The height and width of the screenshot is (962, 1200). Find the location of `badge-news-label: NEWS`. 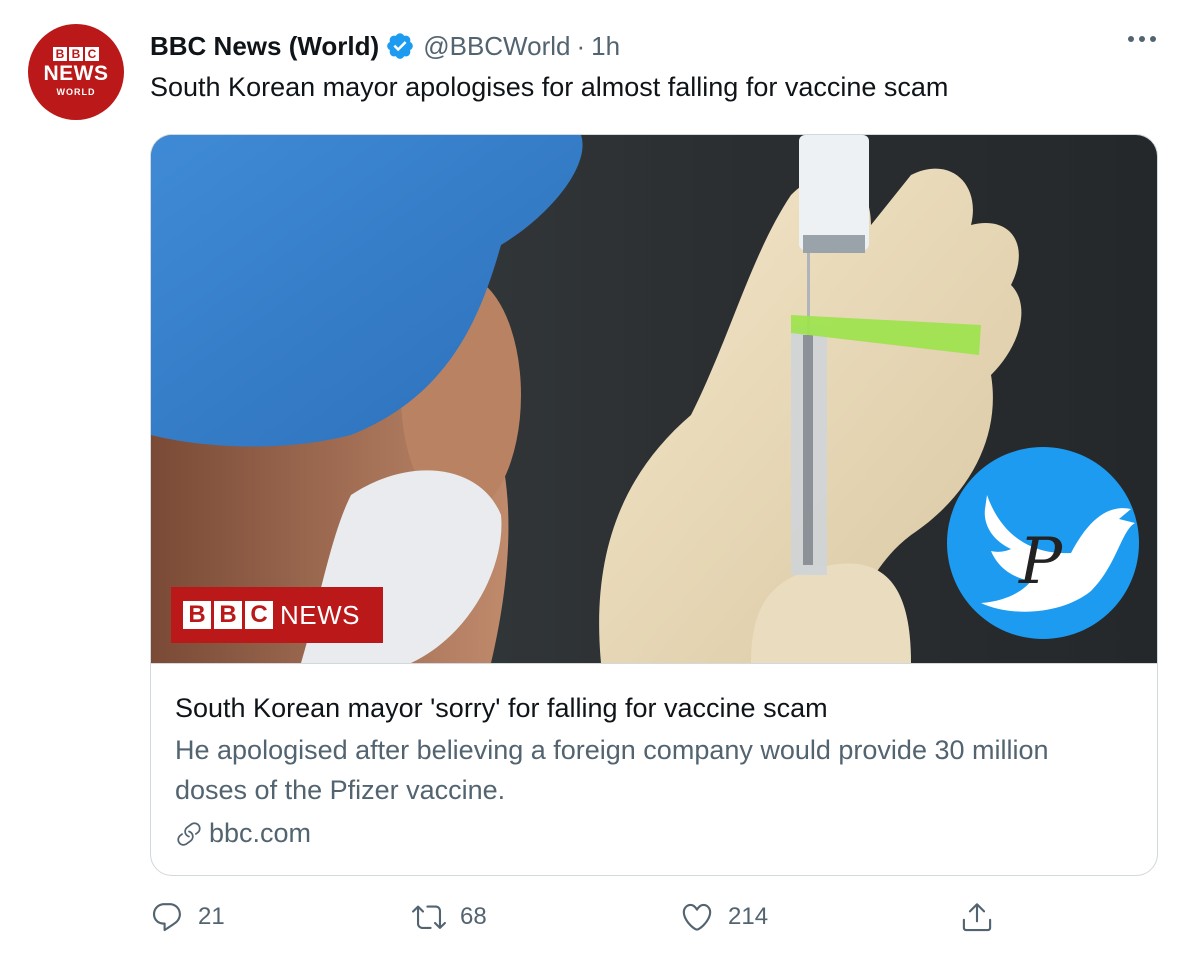

badge-news-label: NEWS is located at coordinates (320, 614).